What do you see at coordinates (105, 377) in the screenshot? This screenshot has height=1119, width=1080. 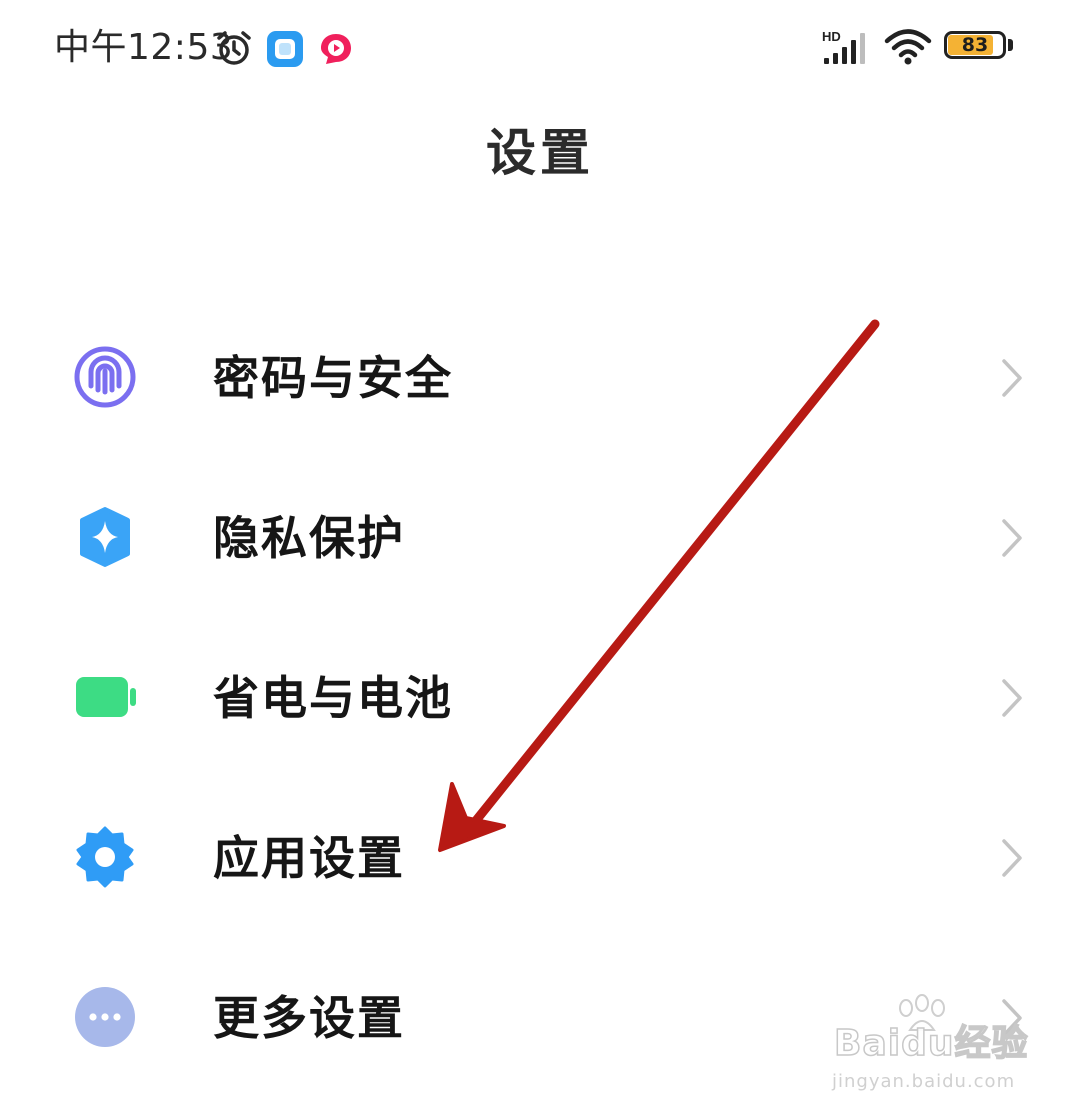 I see `fingerprint-icon` at bounding box center [105, 377].